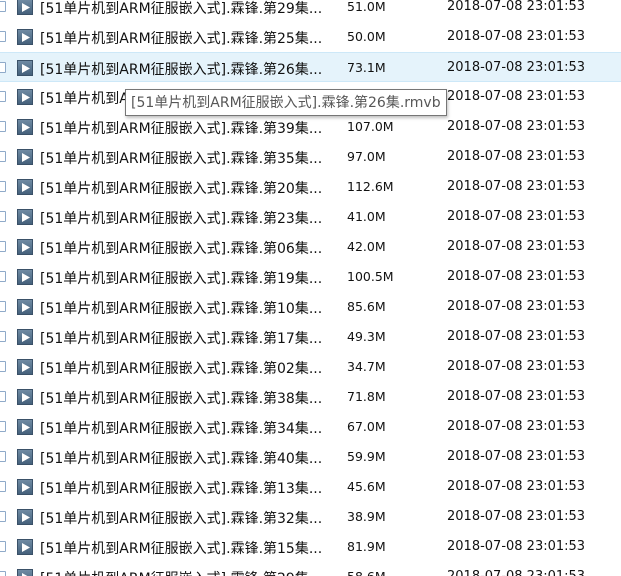  Describe the element at coordinates (366, 546) in the screenshot. I see `file-size: 81.9M` at that location.